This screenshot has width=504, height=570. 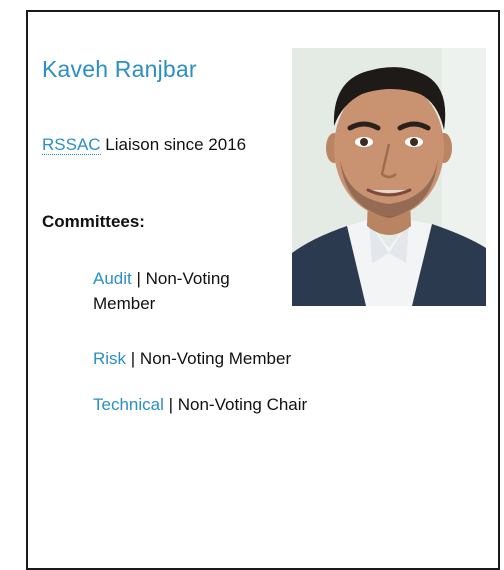 I want to click on role-line: RSSAC Liaison since 2016, so click(x=149, y=144).